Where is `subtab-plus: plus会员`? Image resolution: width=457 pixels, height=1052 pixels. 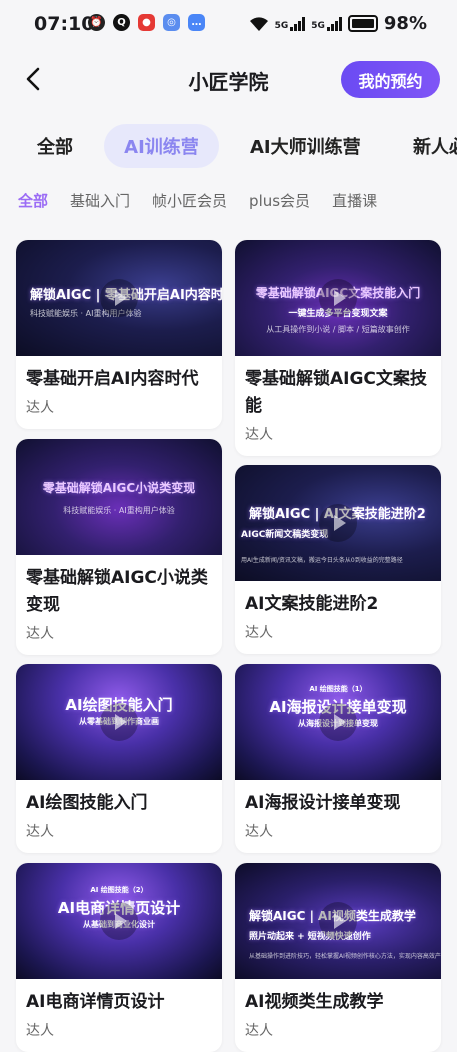 subtab-plus: plus会员 is located at coordinates (279, 200).